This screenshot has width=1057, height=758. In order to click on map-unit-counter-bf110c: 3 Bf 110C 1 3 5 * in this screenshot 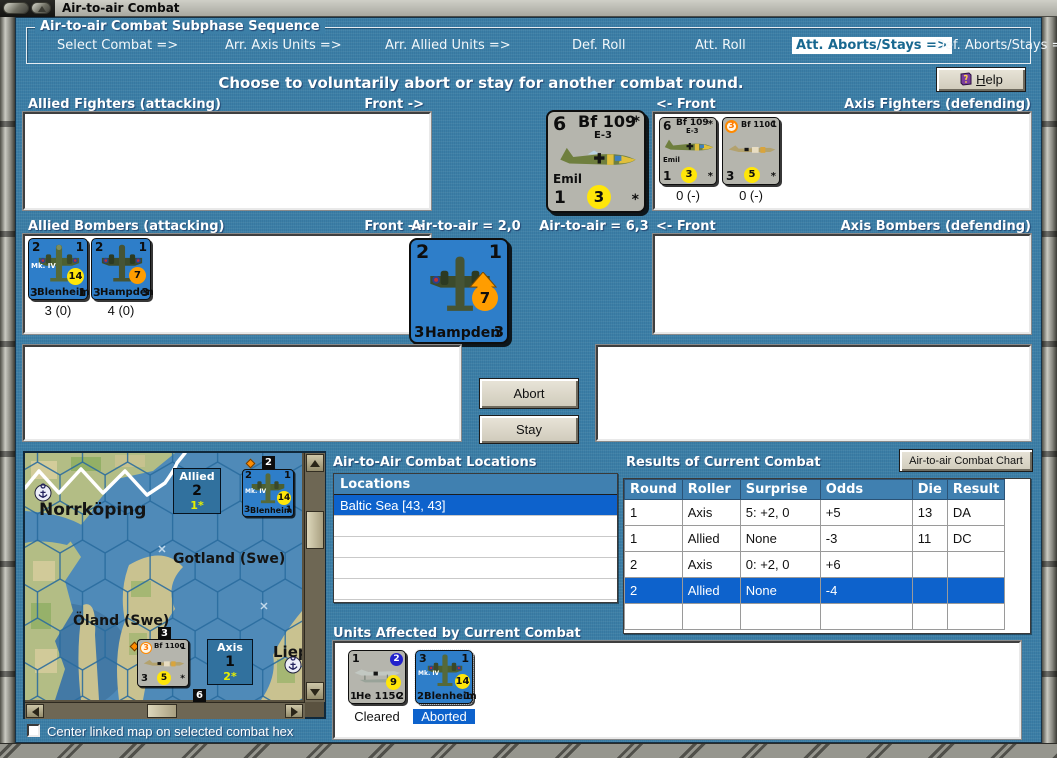, I will do `click(163, 663)`.